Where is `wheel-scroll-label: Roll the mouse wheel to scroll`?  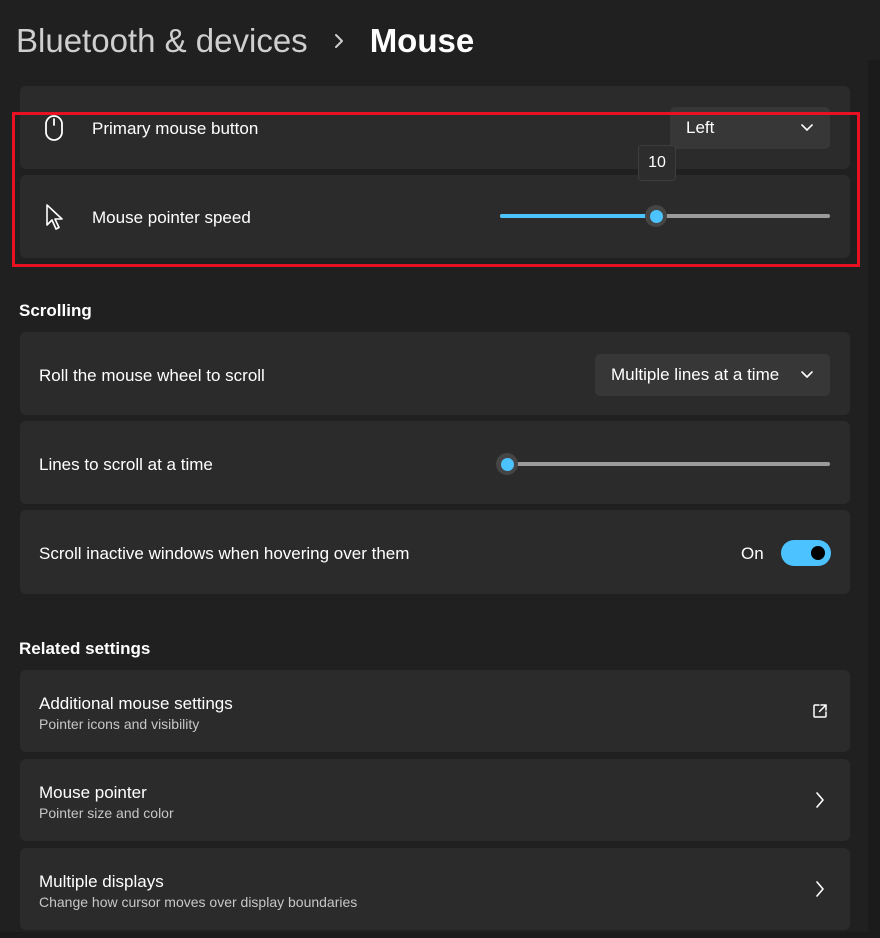 wheel-scroll-label: Roll the mouse wheel to scroll is located at coordinates (152, 375).